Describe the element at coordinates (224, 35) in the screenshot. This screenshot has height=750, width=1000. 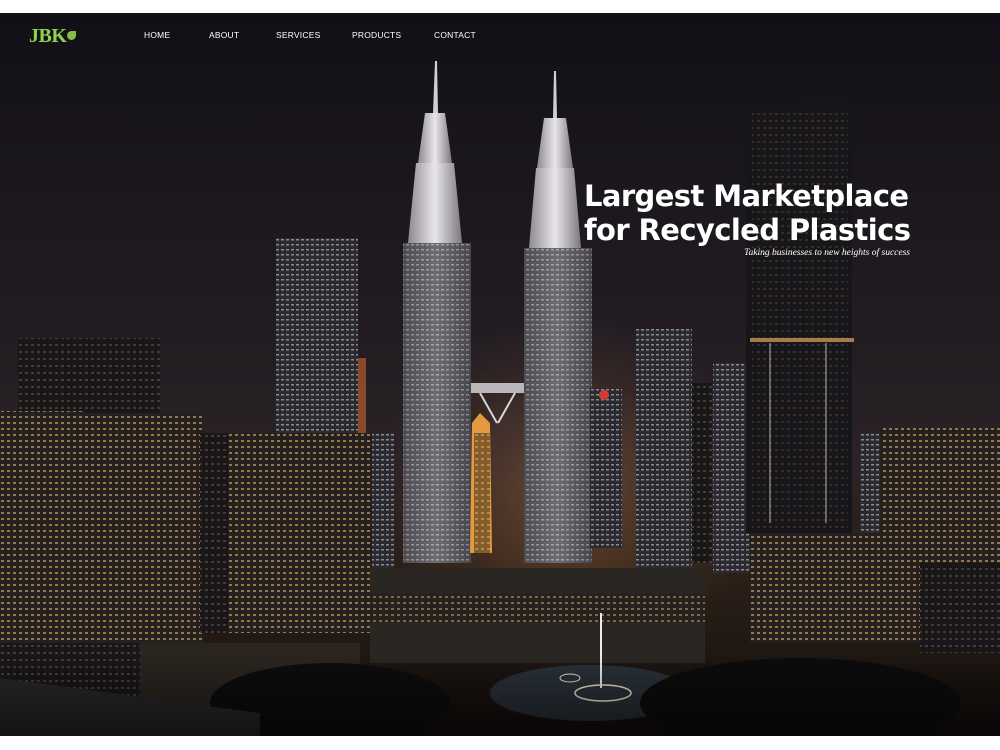
I see `nav-item-about: ABOUT` at that location.